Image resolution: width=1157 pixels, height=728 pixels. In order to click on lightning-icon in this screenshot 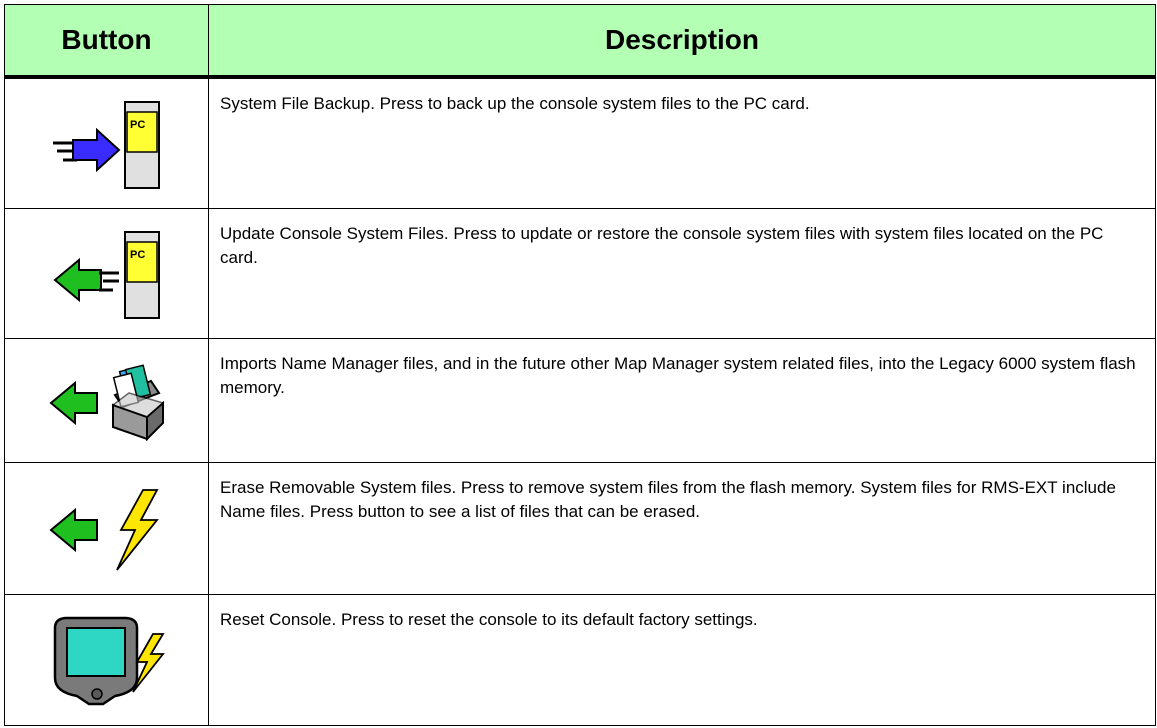, I will do `click(137, 529)`.